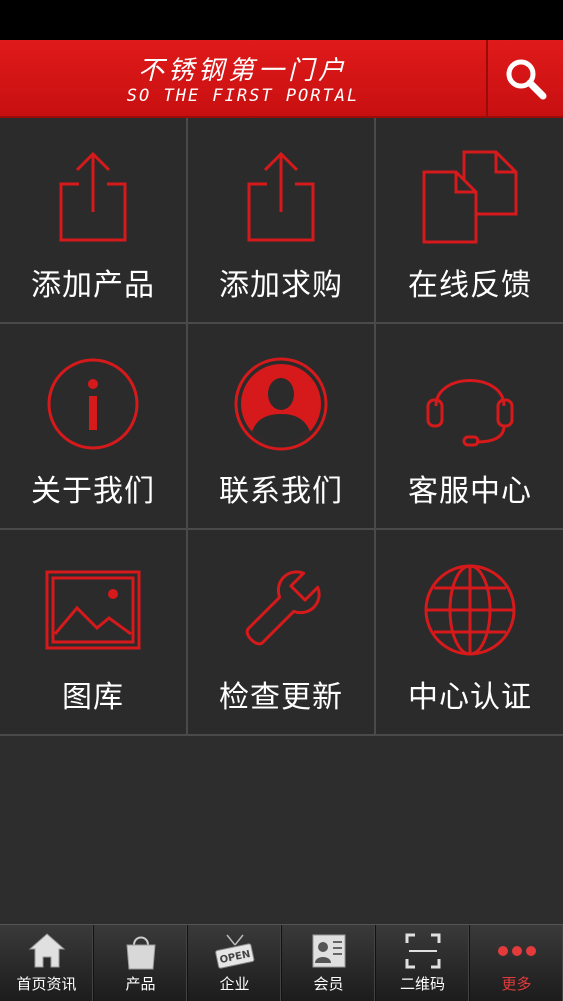 This screenshot has width=563, height=1001. Describe the element at coordinates (93, 404) in the screenshot. I see `info-icon` at that location.